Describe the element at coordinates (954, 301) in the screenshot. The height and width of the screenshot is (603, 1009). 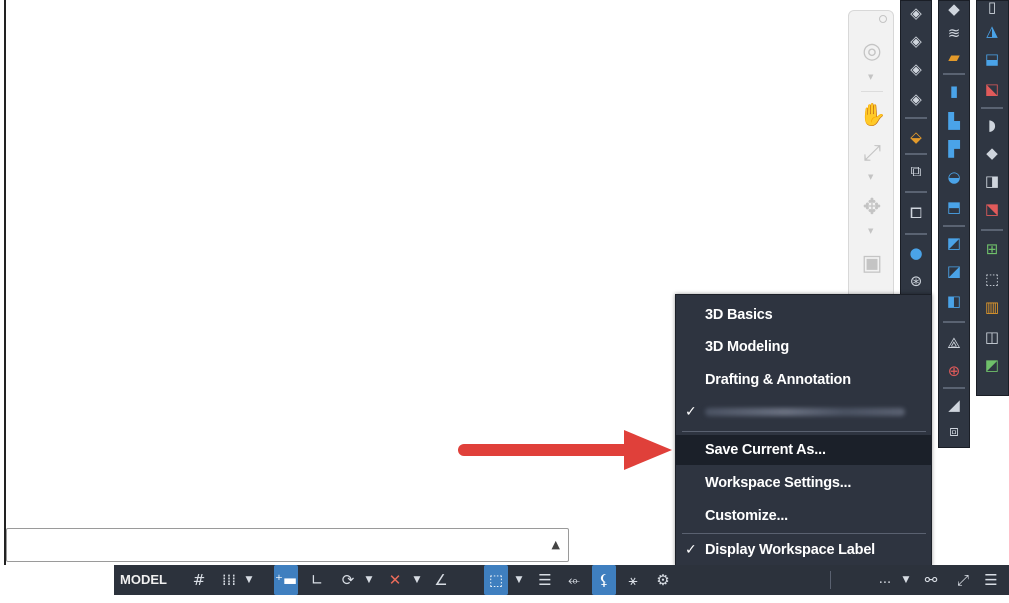
I see `intersect-icon: ◧` at that location.